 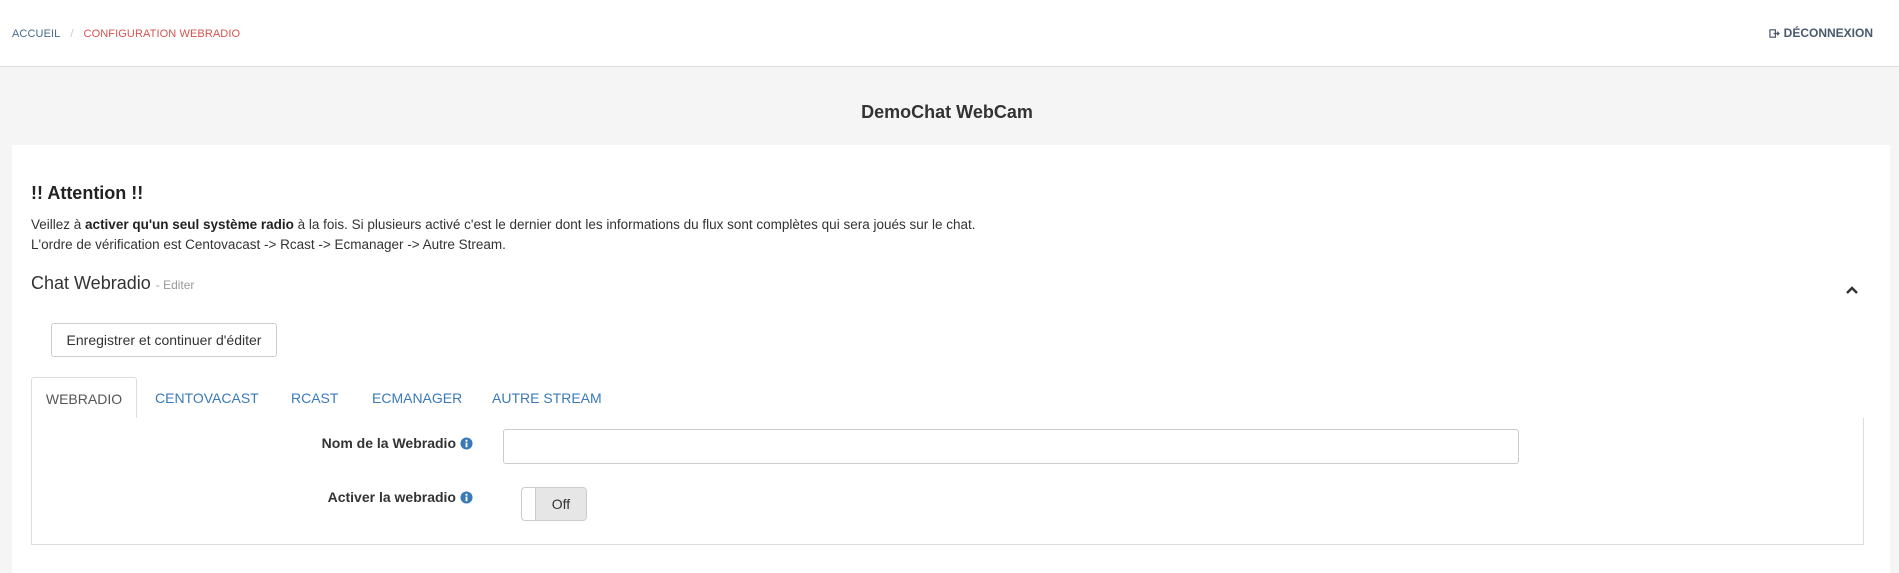 I want to click on collapse-toggle, so click(x=1852, y=288).